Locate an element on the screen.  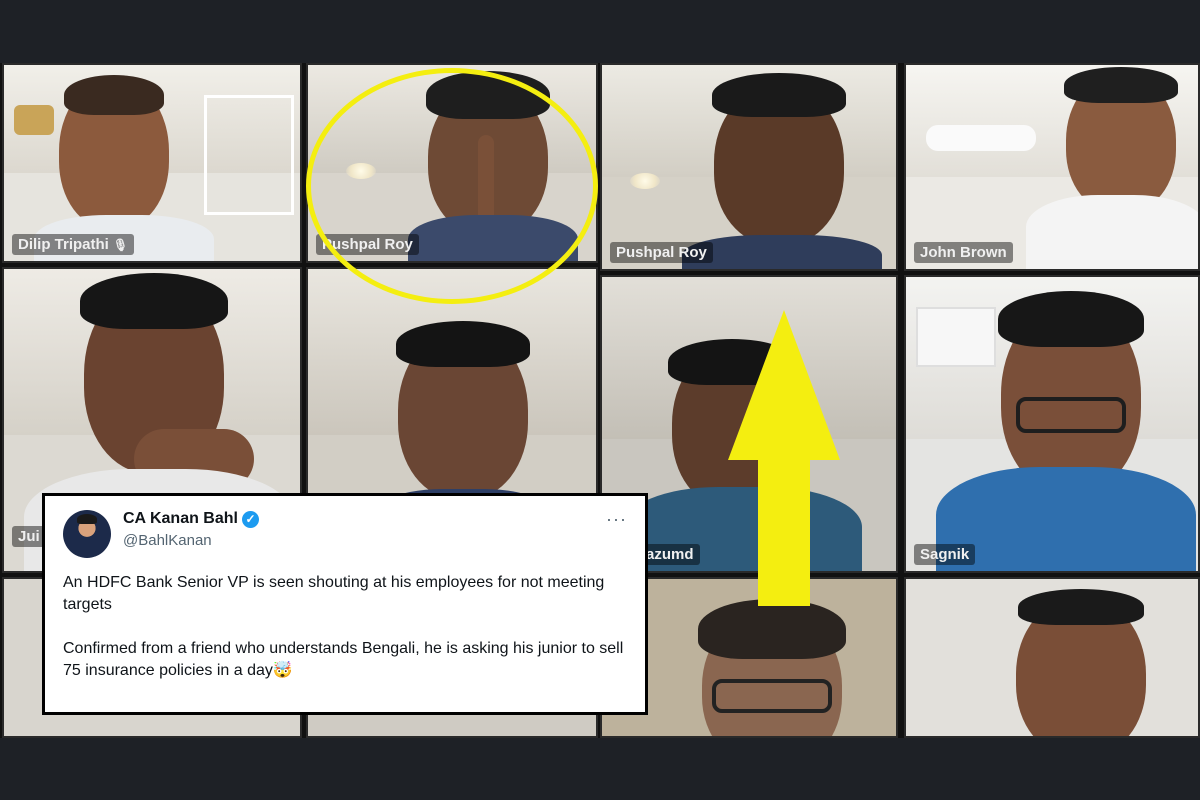
participant-name: Sagnik is located at coordinates (945, 554).